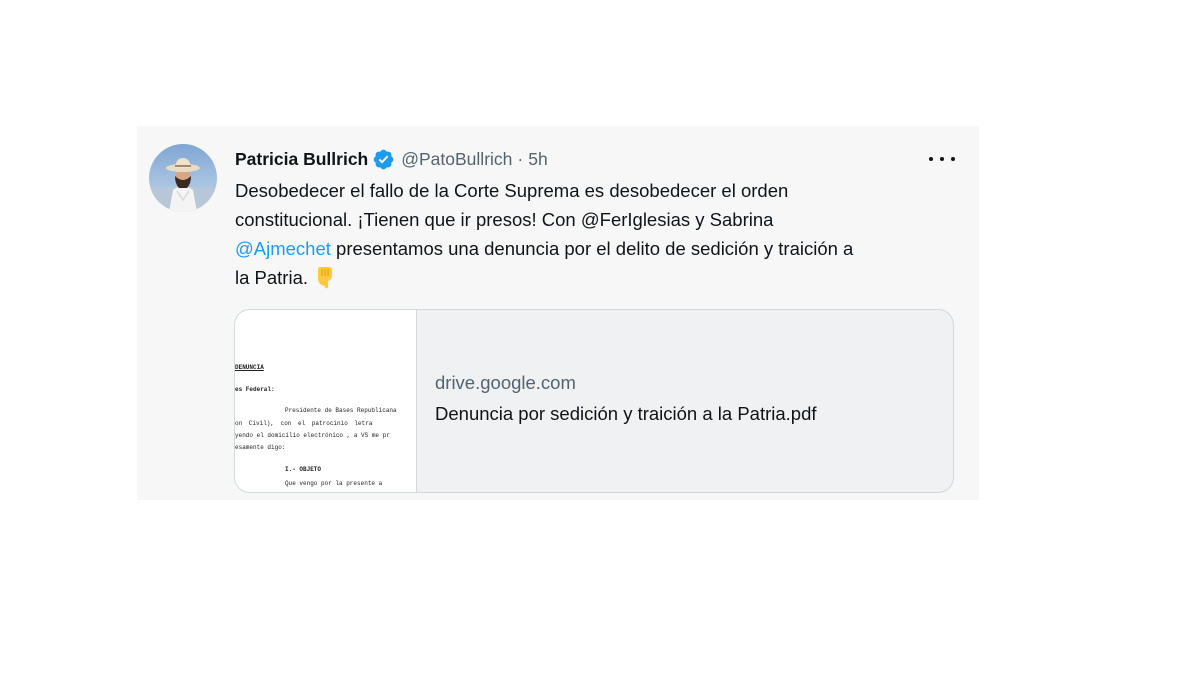 This screenshot has width=1200, height=675. What do you see at coordinates (383, 159) in the screenshot?
I see `verified-badge-icon` at bounding box center [383, 159].